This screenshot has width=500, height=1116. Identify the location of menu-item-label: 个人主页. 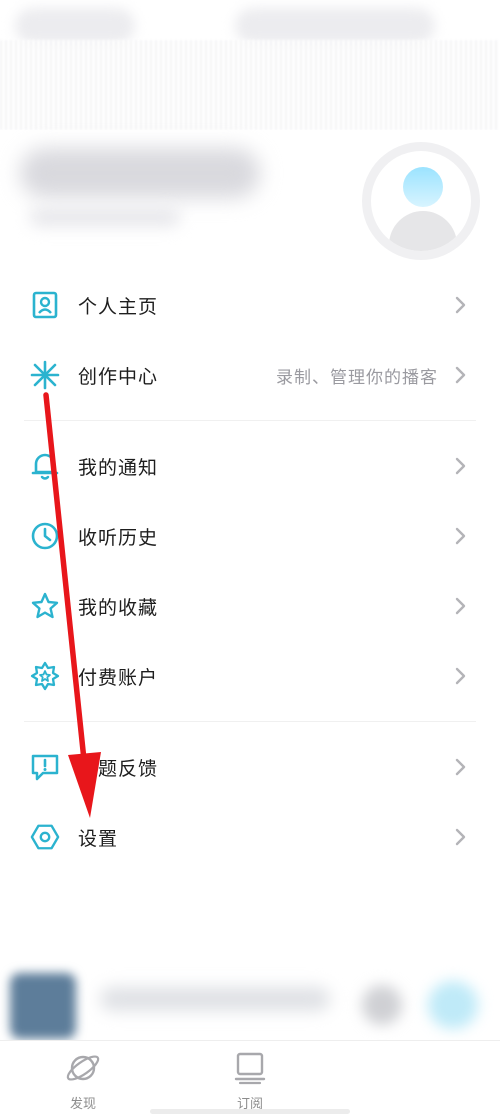
(118, 306).